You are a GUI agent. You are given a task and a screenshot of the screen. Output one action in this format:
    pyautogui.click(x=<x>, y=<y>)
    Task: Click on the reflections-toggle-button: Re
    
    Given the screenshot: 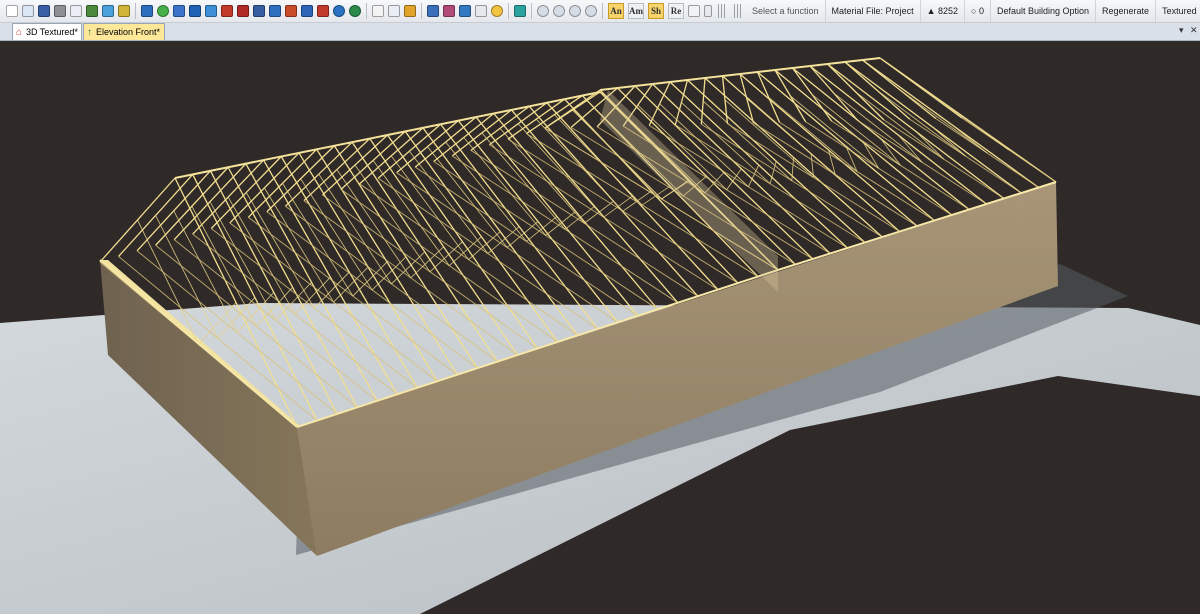 What is the action you would take?
    pyautogui.click(x=676, y=11)
    